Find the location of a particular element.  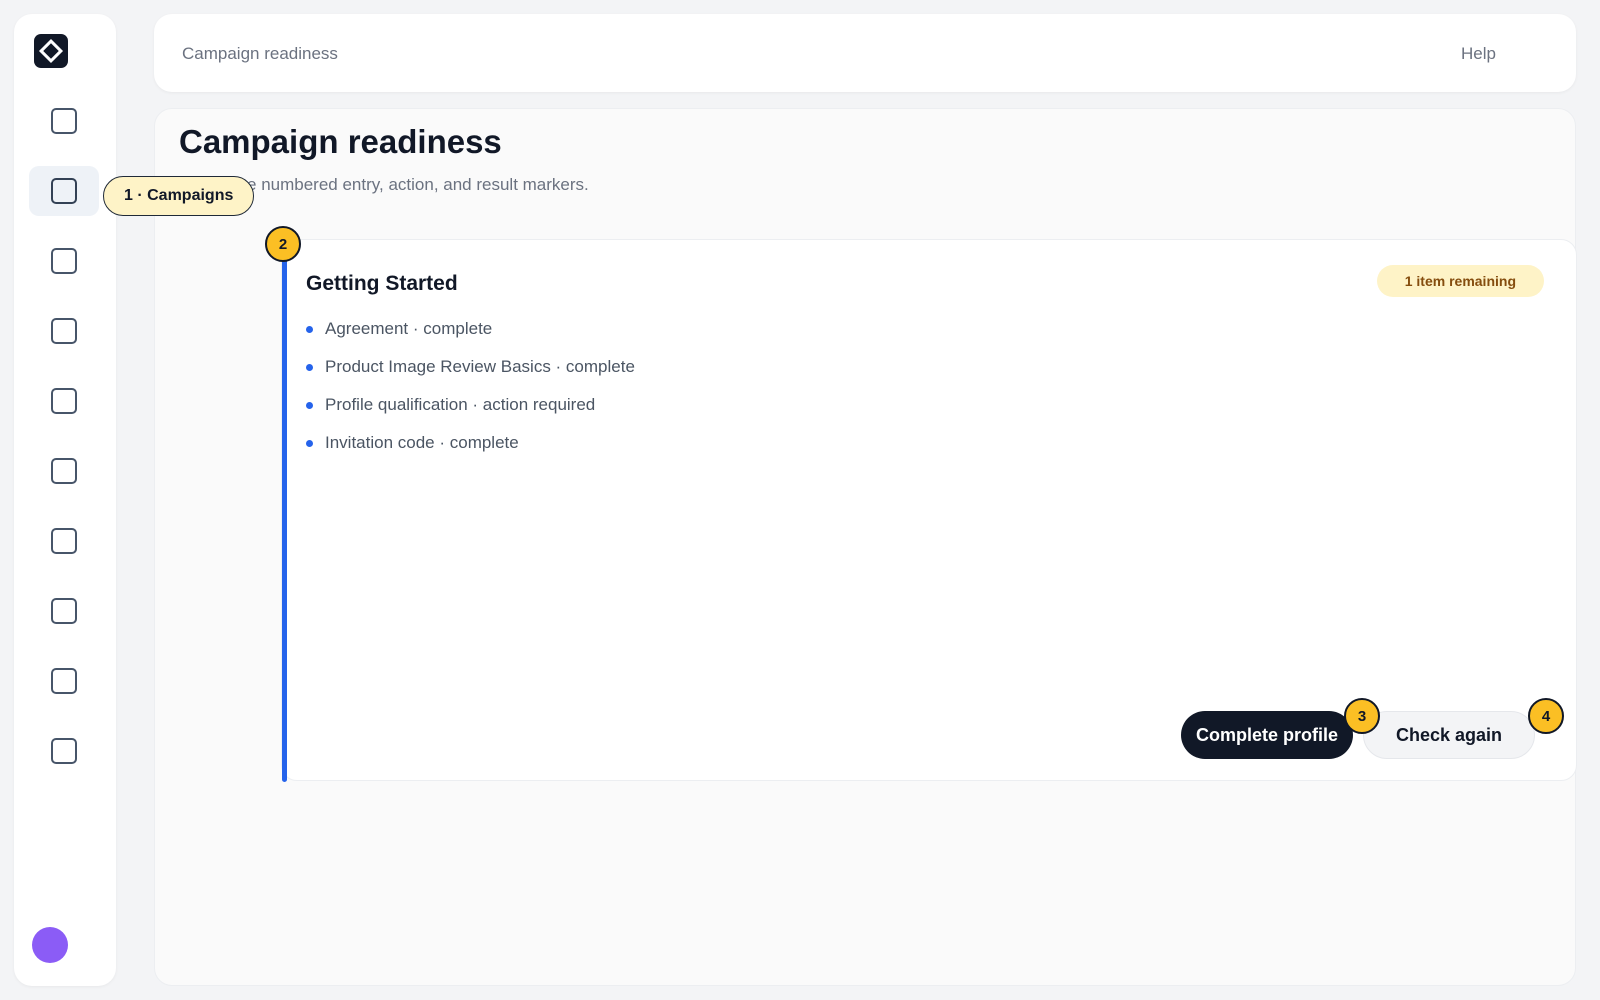

checklist-item: Profile qualification · action required is located at coordinates (470, 405).